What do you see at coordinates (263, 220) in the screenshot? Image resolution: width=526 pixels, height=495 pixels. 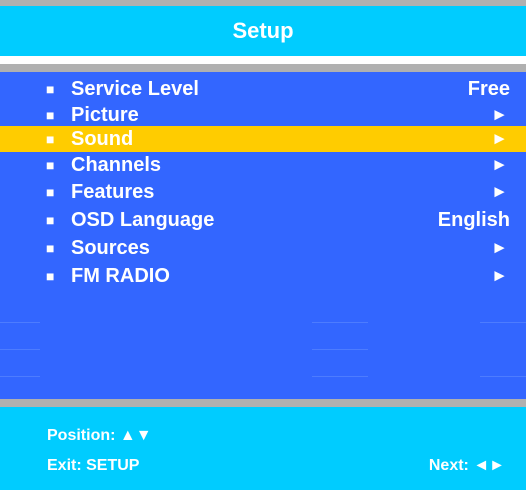 I see `menu-item-osd-language: ■ OSD Language English` at bounding box center [263, 220].